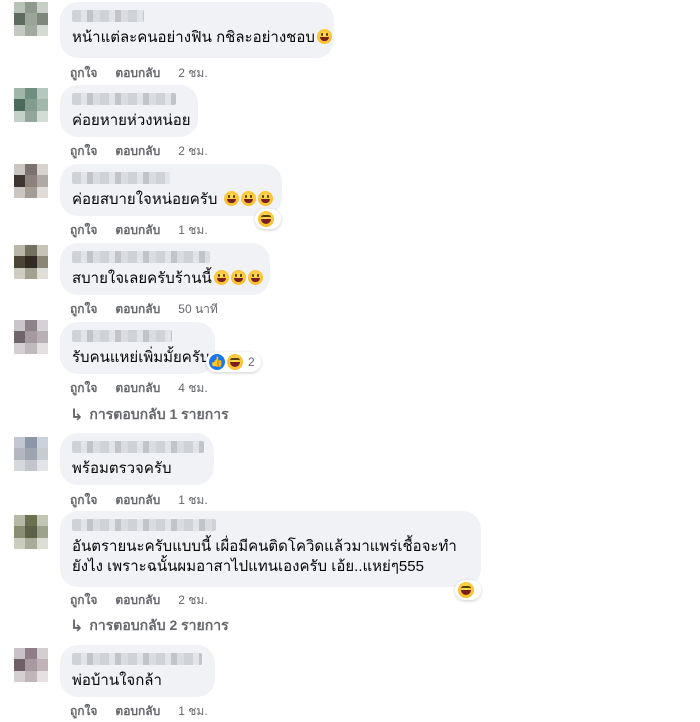 The width and height of the screenshot is (700, 722). I want to click on comment-text: พ่อบ้านใจกล้า, so click(117, 680).